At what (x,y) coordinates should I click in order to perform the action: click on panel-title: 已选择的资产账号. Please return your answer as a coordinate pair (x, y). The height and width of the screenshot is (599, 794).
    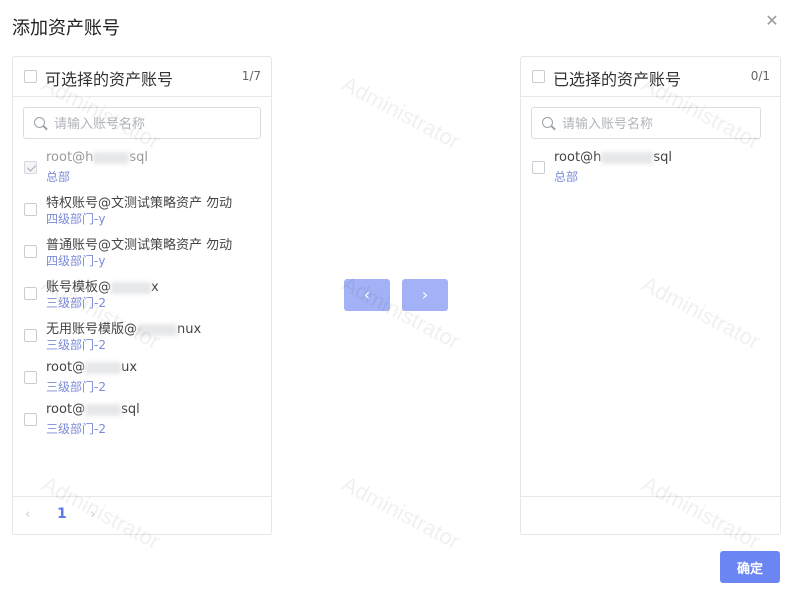
    Looking at the image, I should click on (617, 79).